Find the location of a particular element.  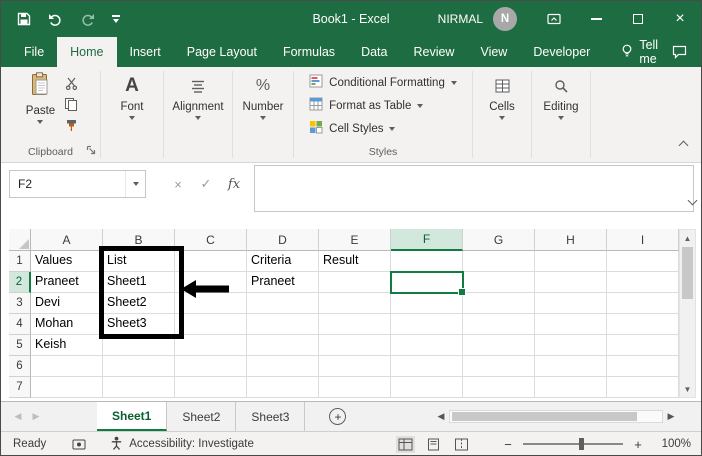

cell-D7 is located at coordinates (283, 387).